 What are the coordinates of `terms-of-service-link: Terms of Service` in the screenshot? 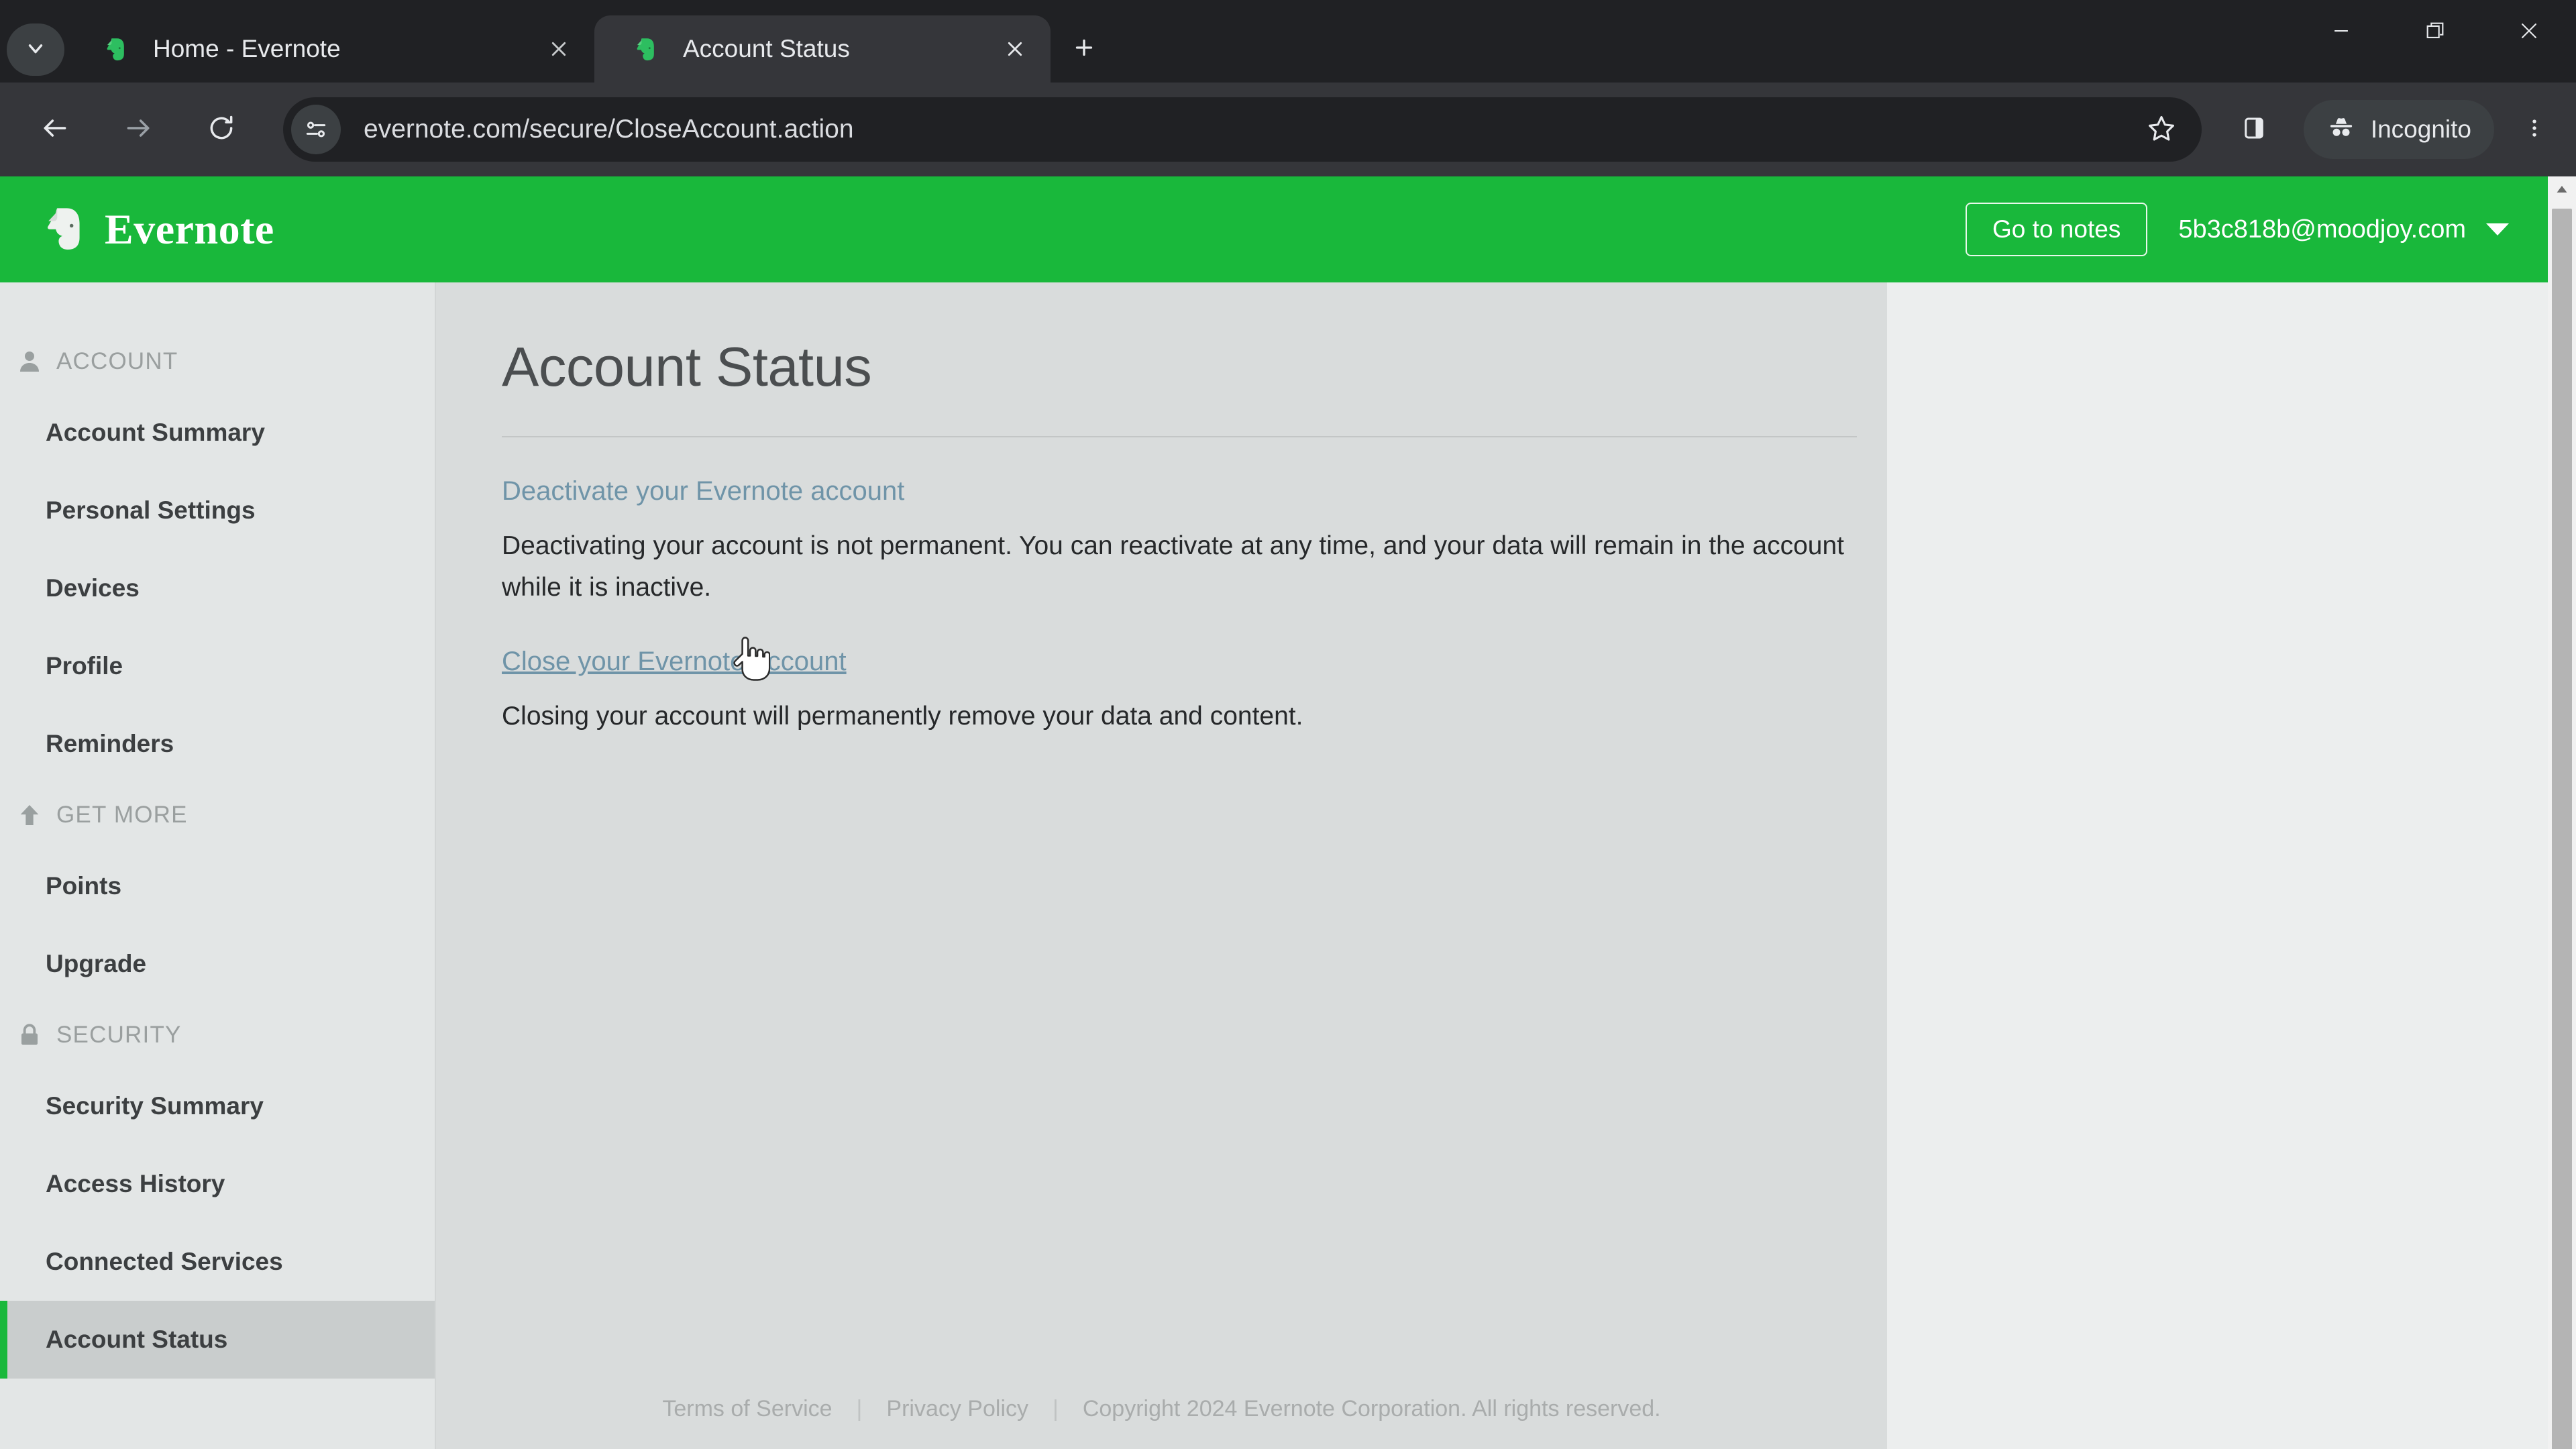 It's located at (747, 1409).